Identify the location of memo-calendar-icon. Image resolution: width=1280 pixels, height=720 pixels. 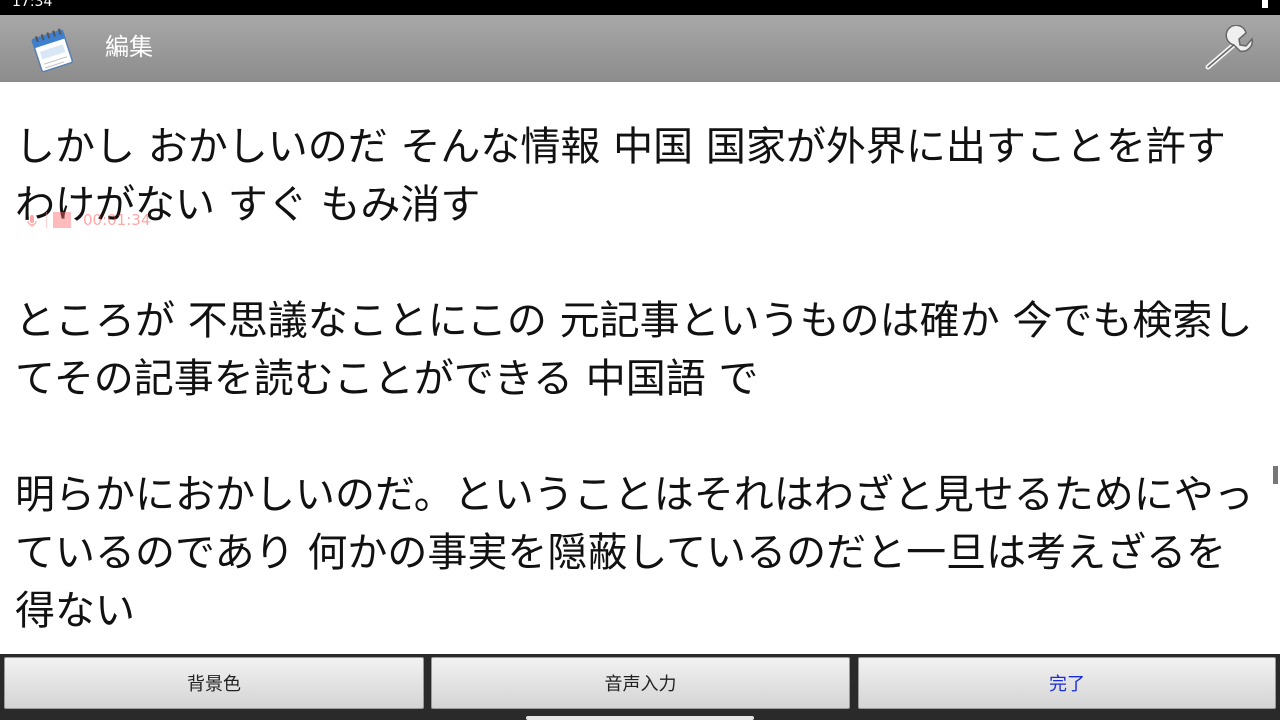
(52, 50).